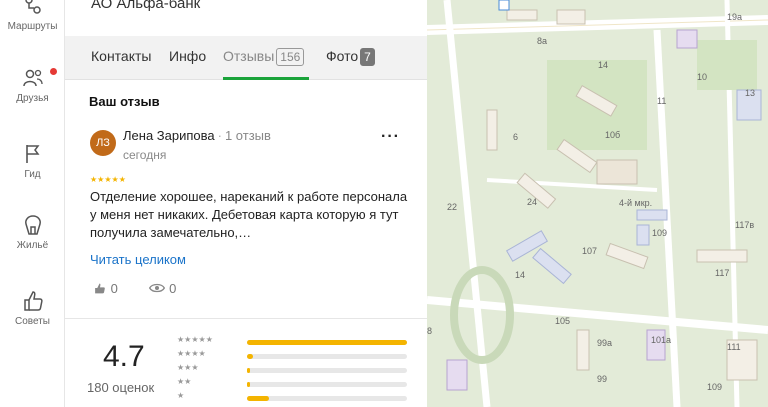  I want to click on rating-row-1: ★, so click(292, 398).